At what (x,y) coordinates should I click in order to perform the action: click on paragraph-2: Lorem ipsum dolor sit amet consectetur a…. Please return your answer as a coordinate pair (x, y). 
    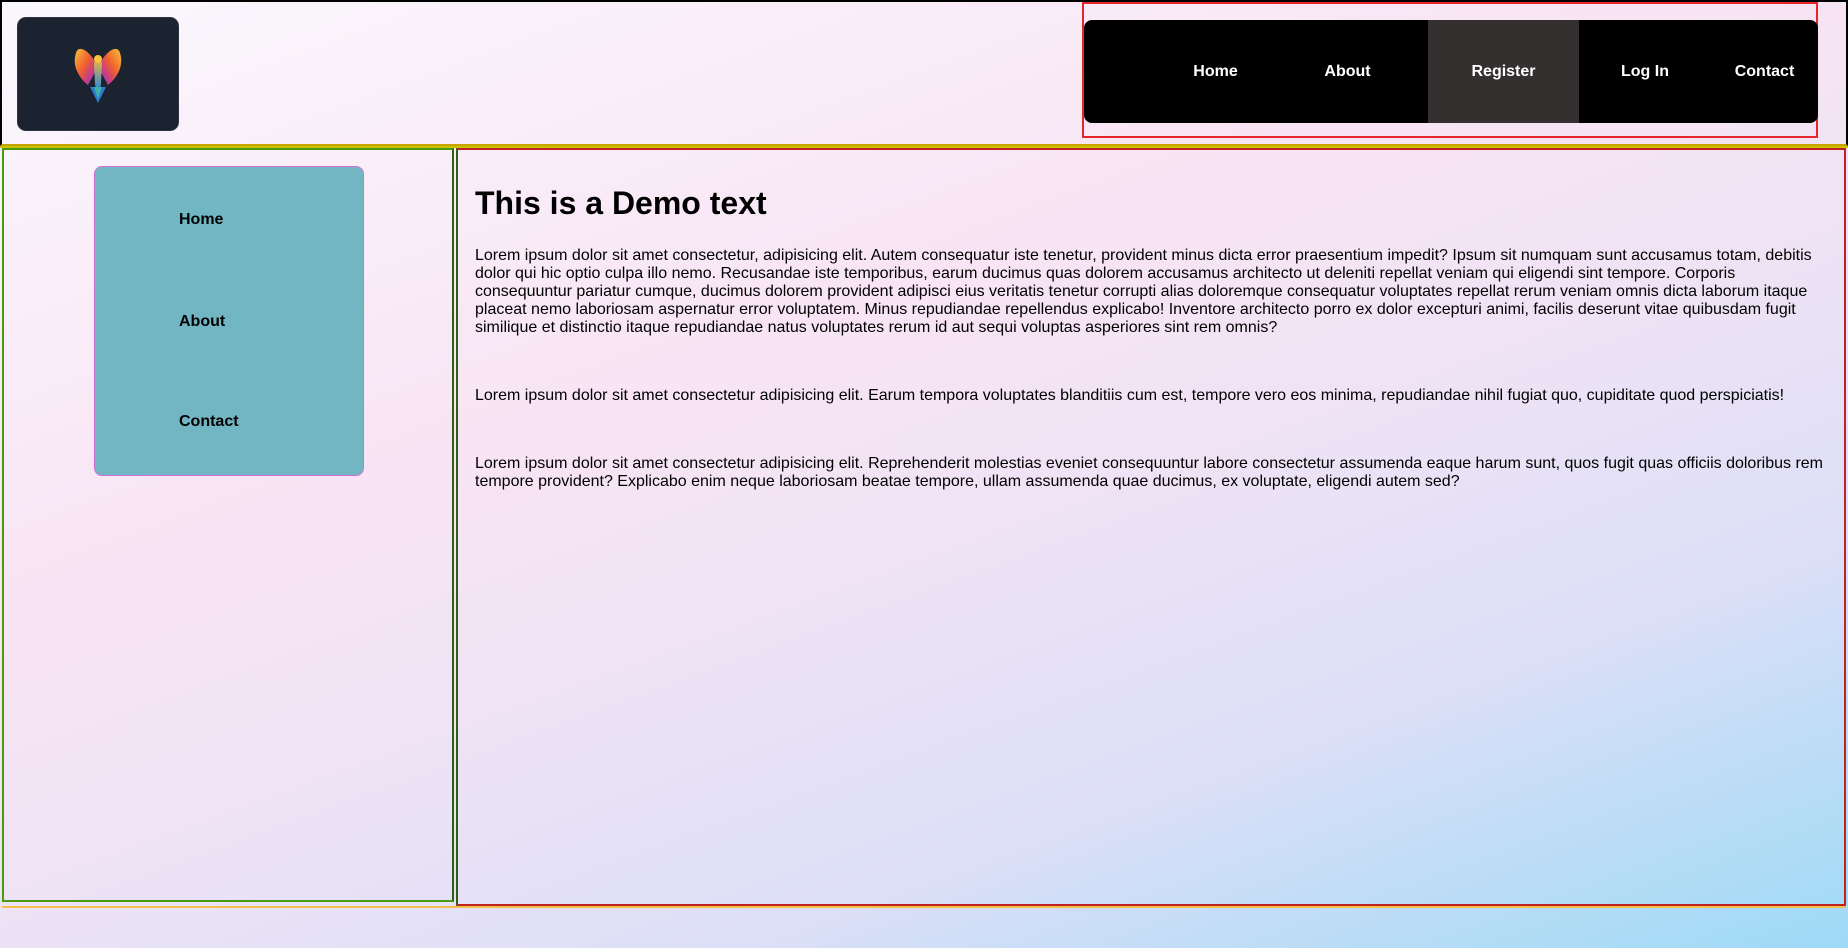
    Looking at the image, I should click on (1130, 395).